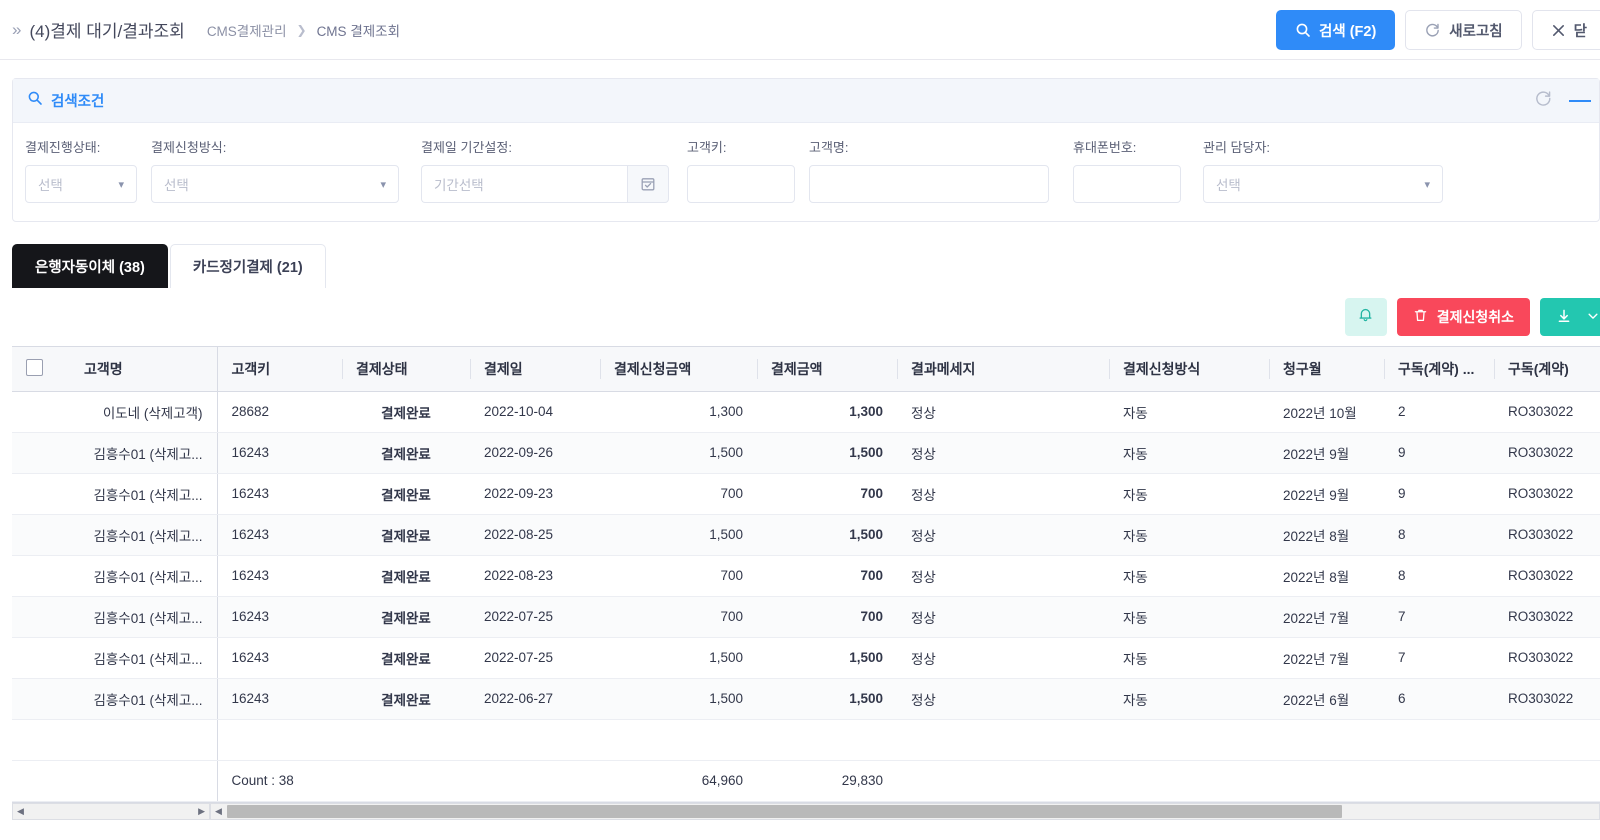 Image resolution: width=1600 pixels, height=840 pixels. Describe the element at coordinates (34, 367) in the screenshot. I see `select-all-checkbox` at that location.